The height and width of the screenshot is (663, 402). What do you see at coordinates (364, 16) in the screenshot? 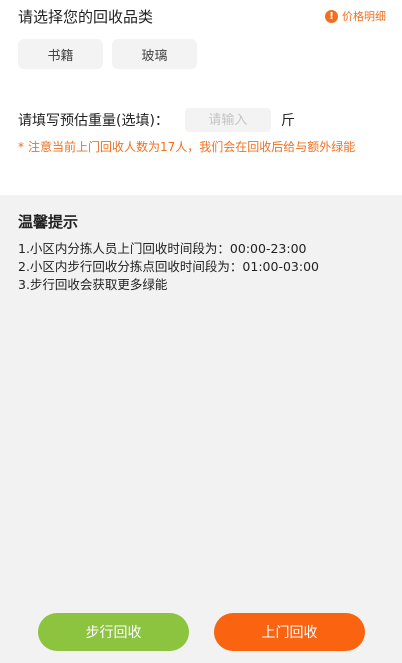
I see `price-detail-label: 价格明细` at bounding box center [364, 16].